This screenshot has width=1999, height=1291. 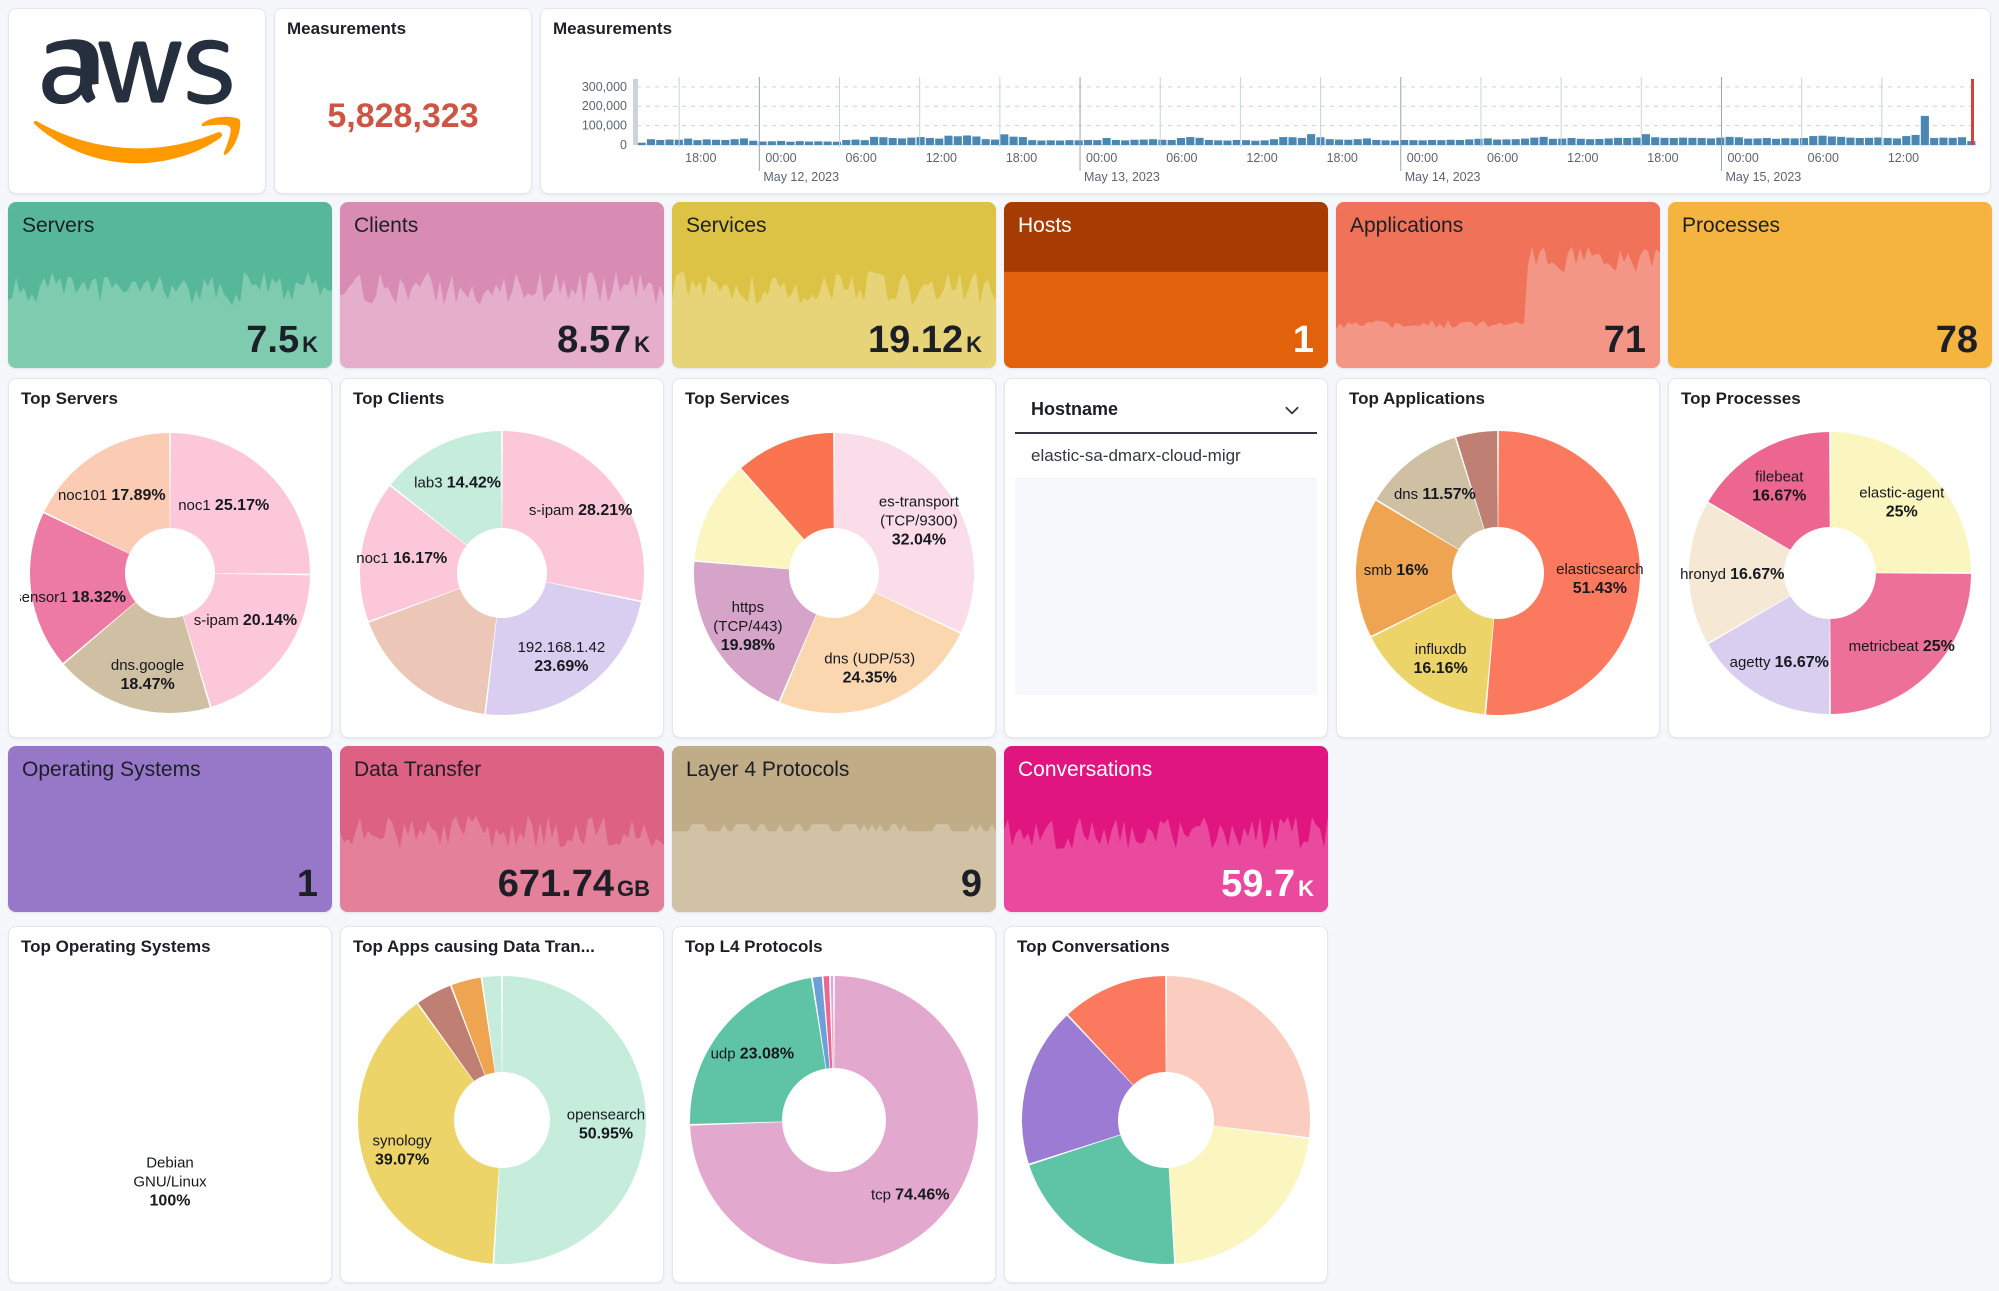 What do you see at coordinates (73, 597) in the screenshot?
I see `pie-slice-label: sensor1 18.32%` at bounding box center [73, 597].